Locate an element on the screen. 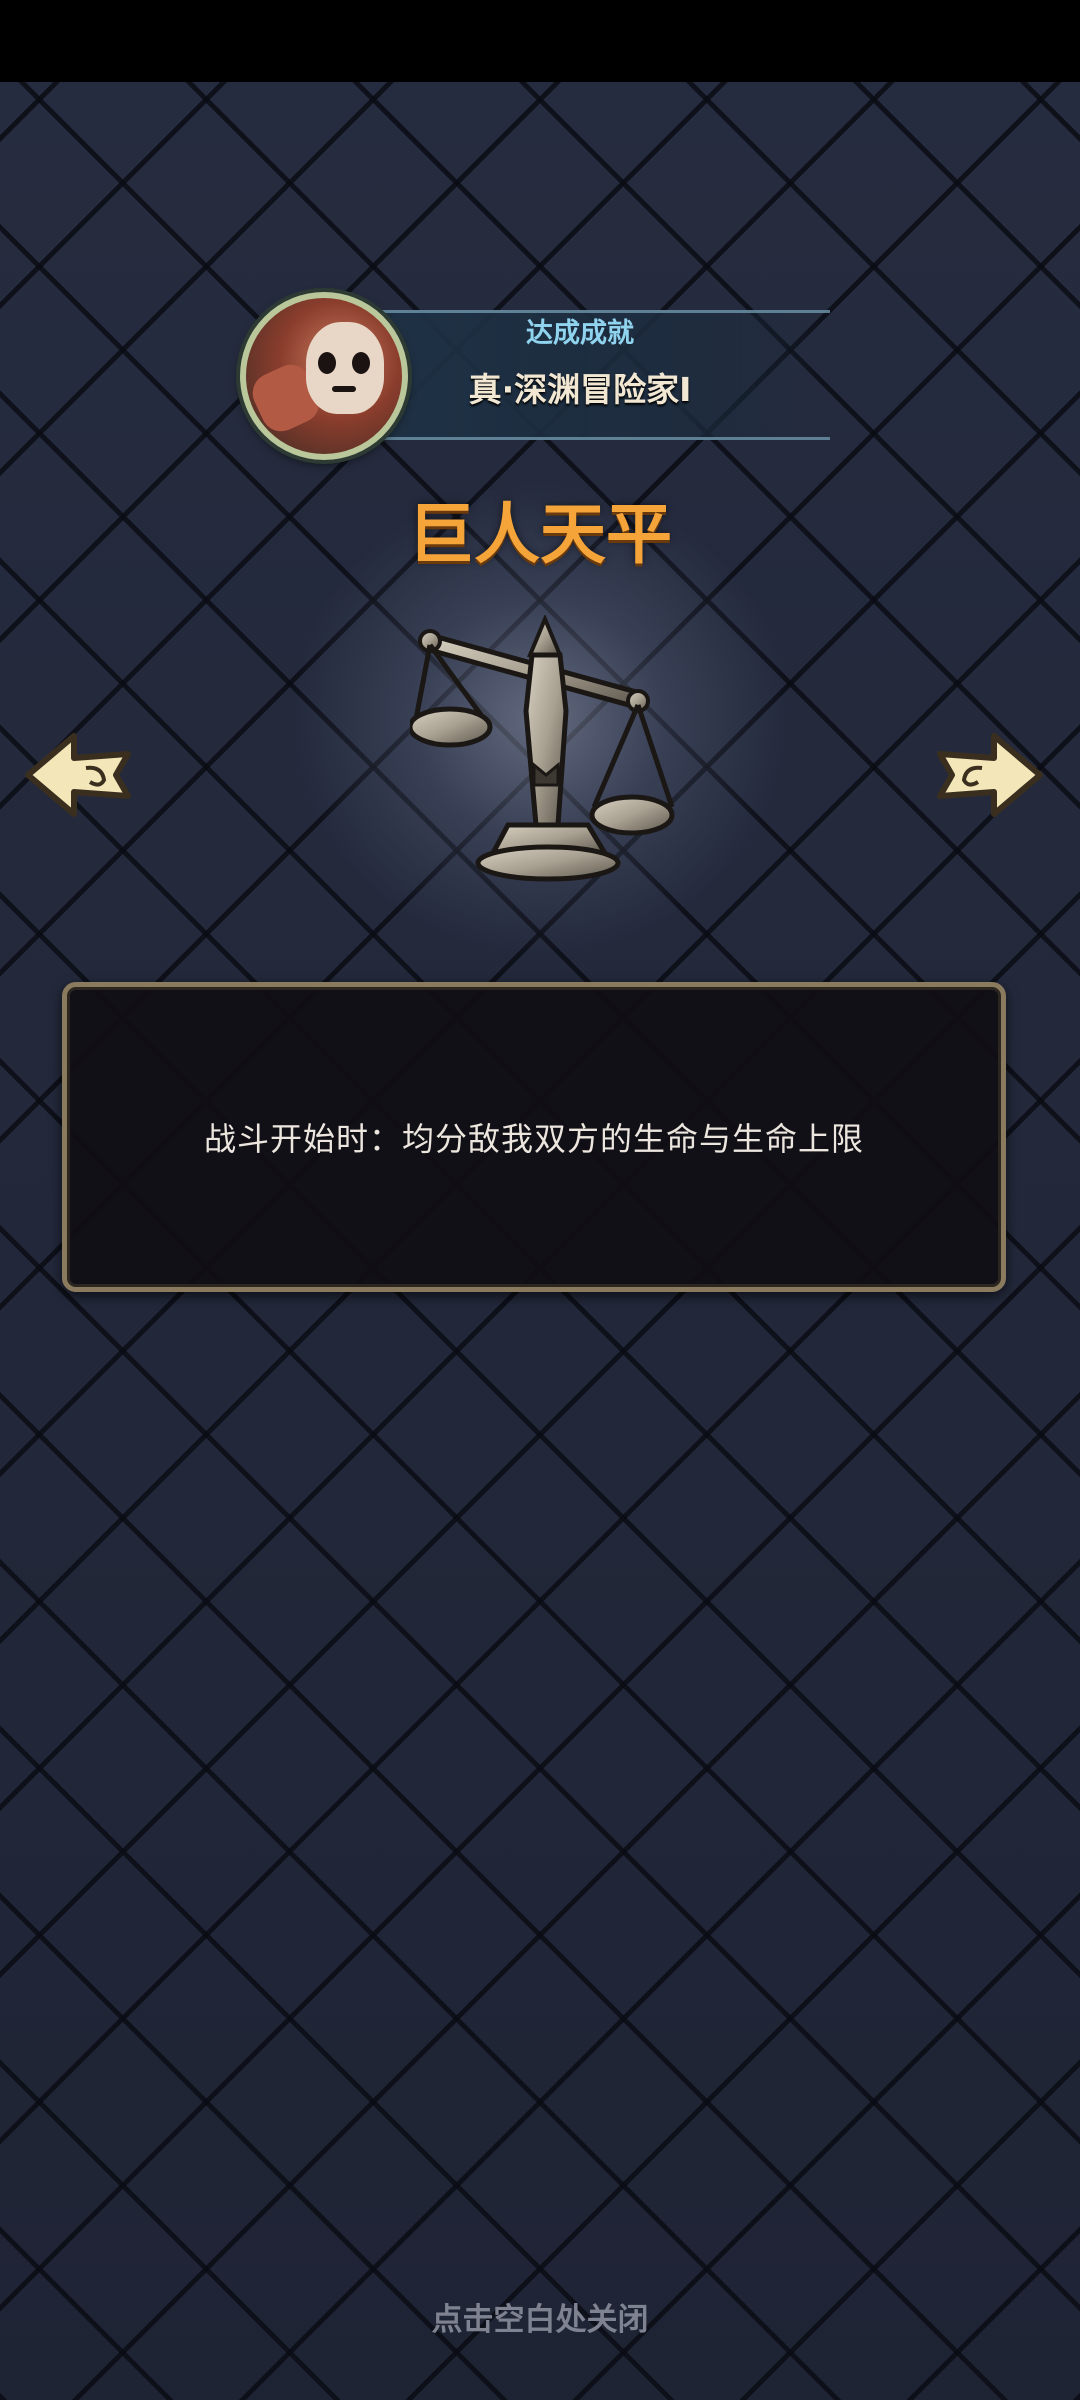 This screenshot has height=2400, width=1080. relic-description-box: 战斗开始时：均分敌我双方的生命与生命上限 is located at coordinates (534, 1137).